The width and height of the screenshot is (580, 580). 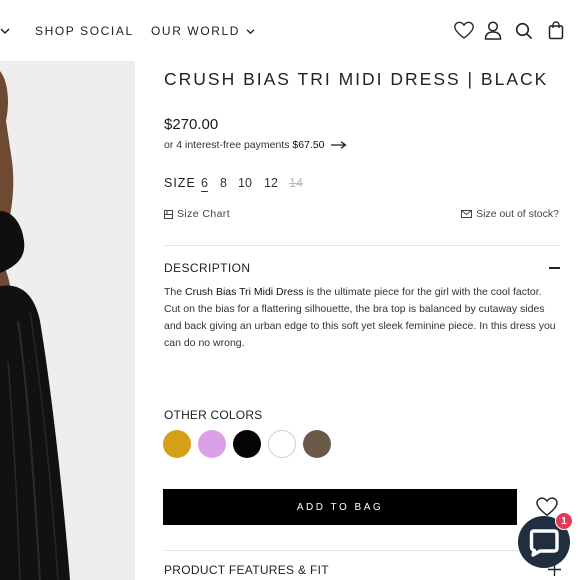 I want to click on add-to-bag-label: ADD TO BAG, so click(x=340, y=507).